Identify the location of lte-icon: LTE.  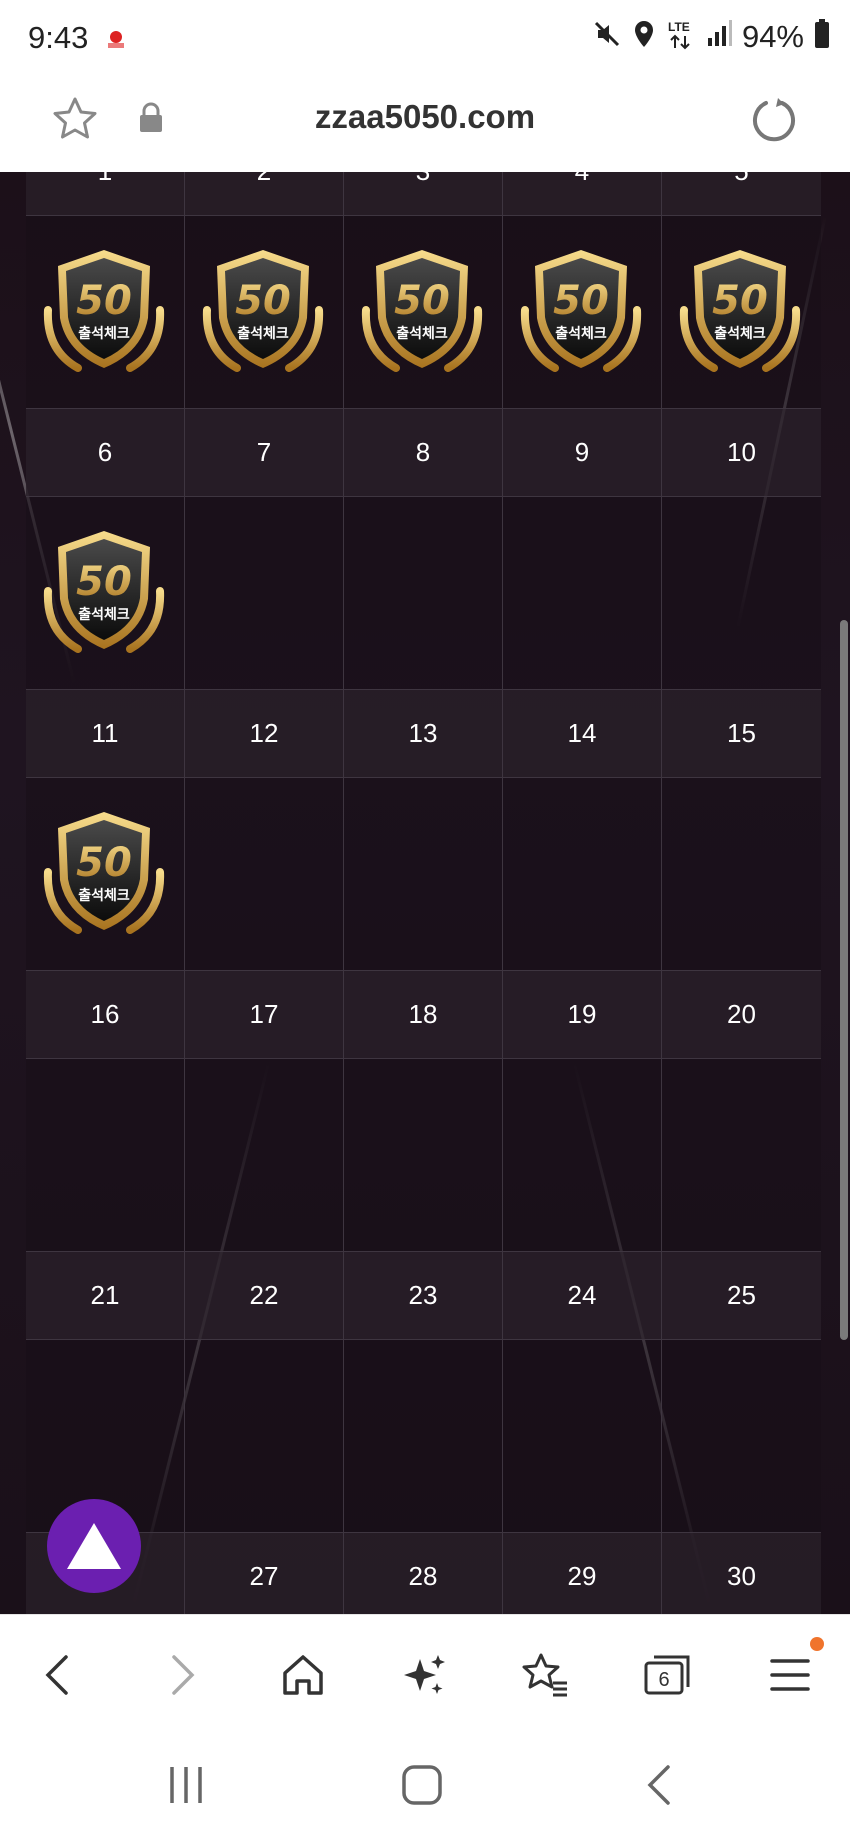
(681, 36).